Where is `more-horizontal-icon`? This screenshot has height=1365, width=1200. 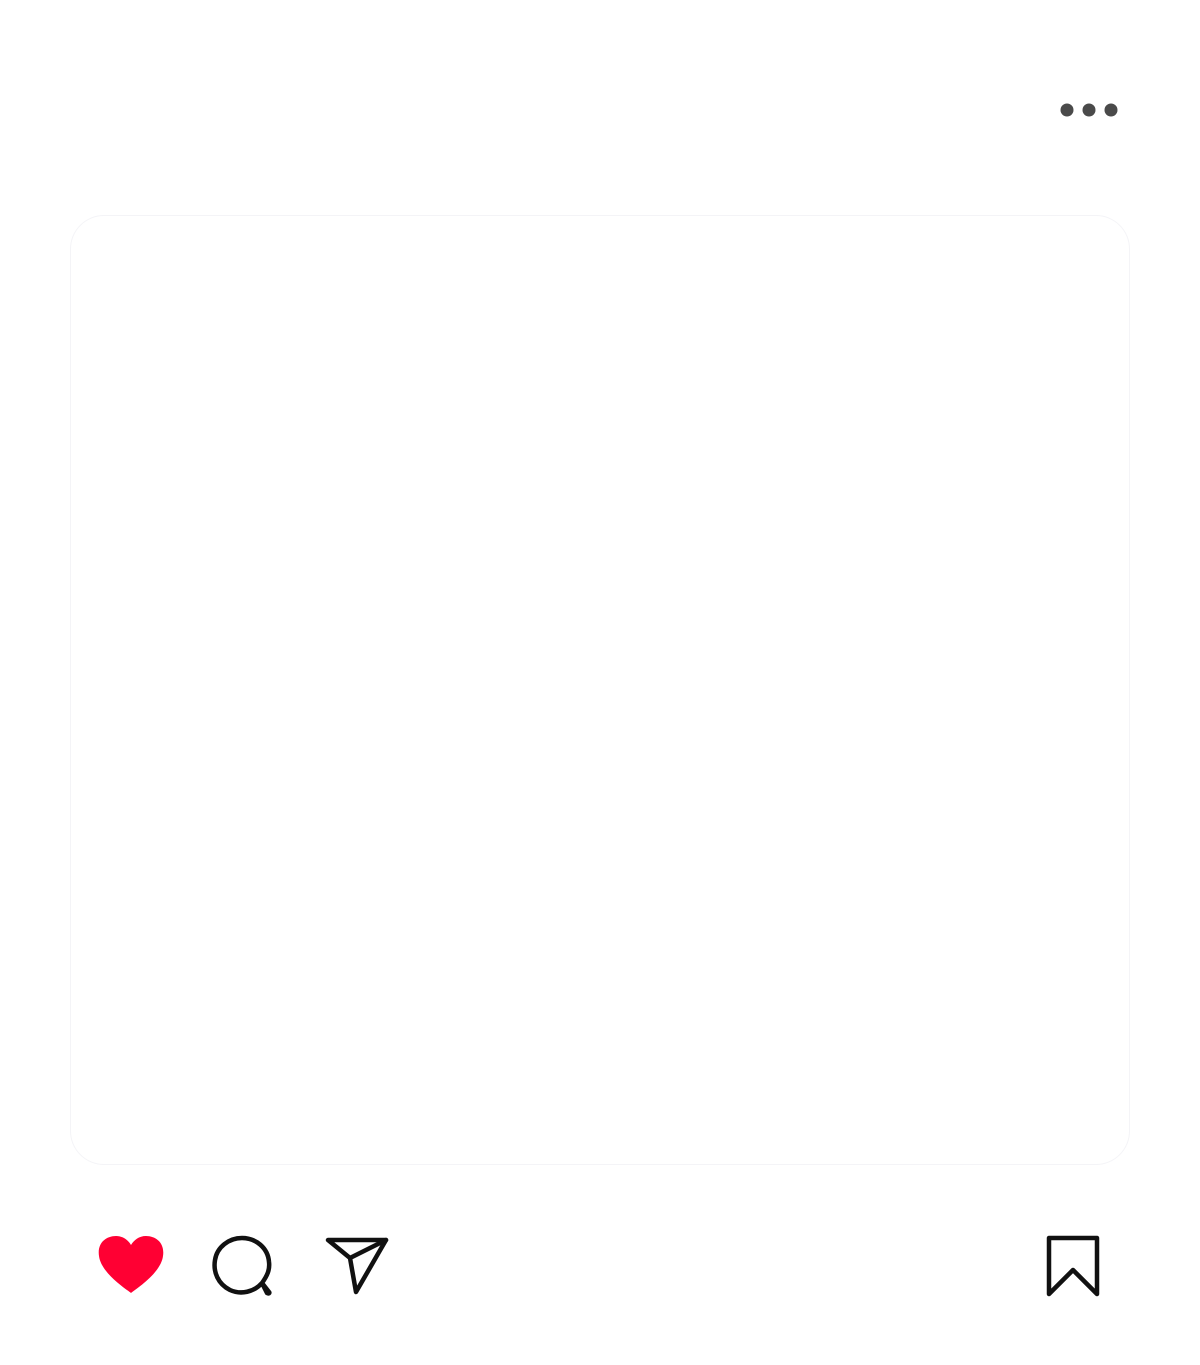 more-horizontal-icon is located at coordinates (1089, 110).